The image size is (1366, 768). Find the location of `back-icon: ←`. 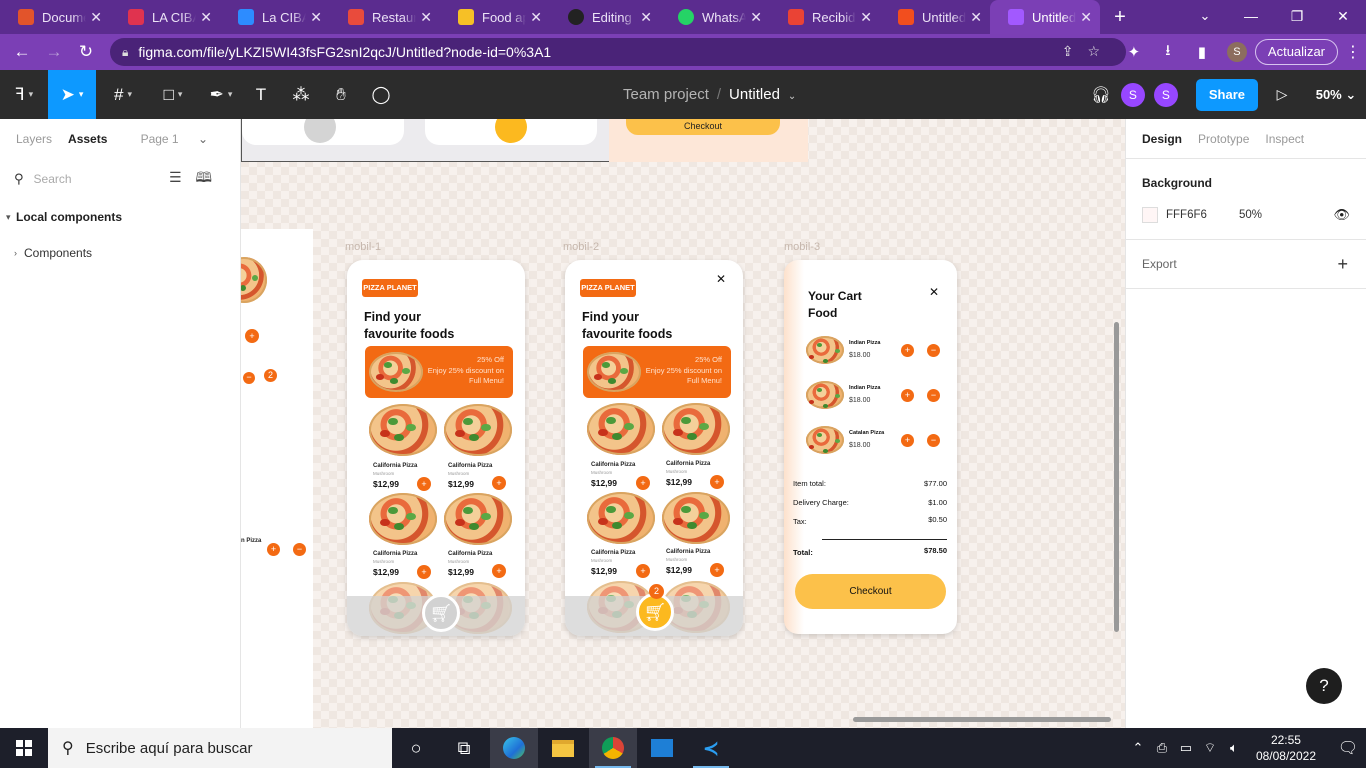

back-icon: ← is located at coordinates (22, 52).